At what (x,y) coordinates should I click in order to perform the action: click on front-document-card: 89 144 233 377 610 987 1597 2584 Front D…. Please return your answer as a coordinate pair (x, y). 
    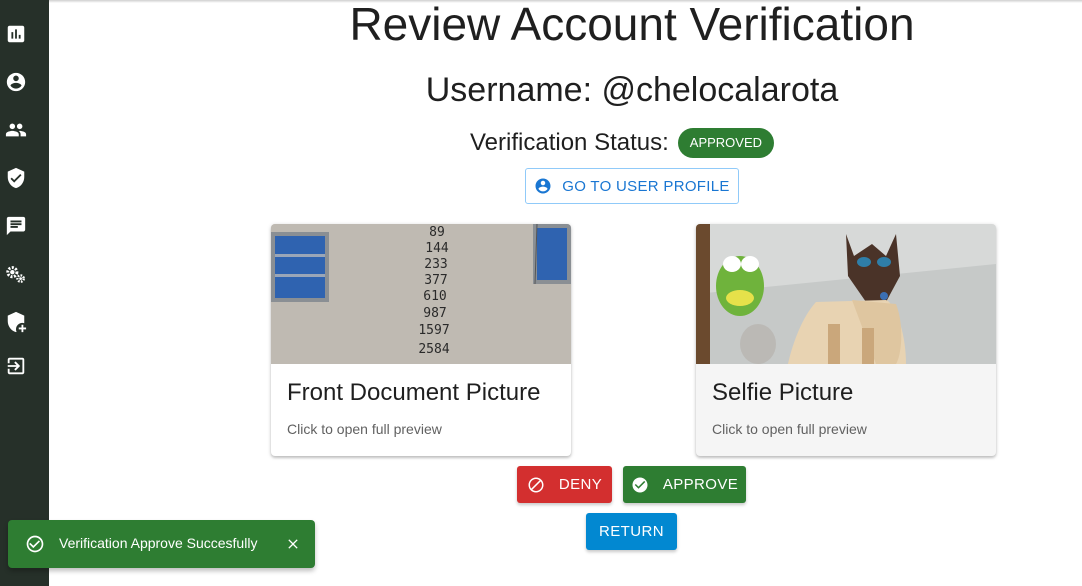
    Looking at the image, I should click on (421, 340).